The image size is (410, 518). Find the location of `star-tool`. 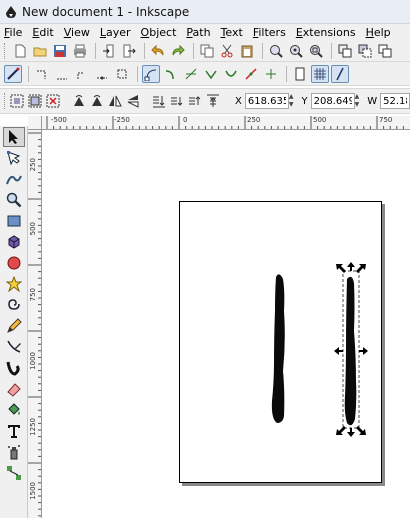

star-tool is located at coordinates (14, 284).